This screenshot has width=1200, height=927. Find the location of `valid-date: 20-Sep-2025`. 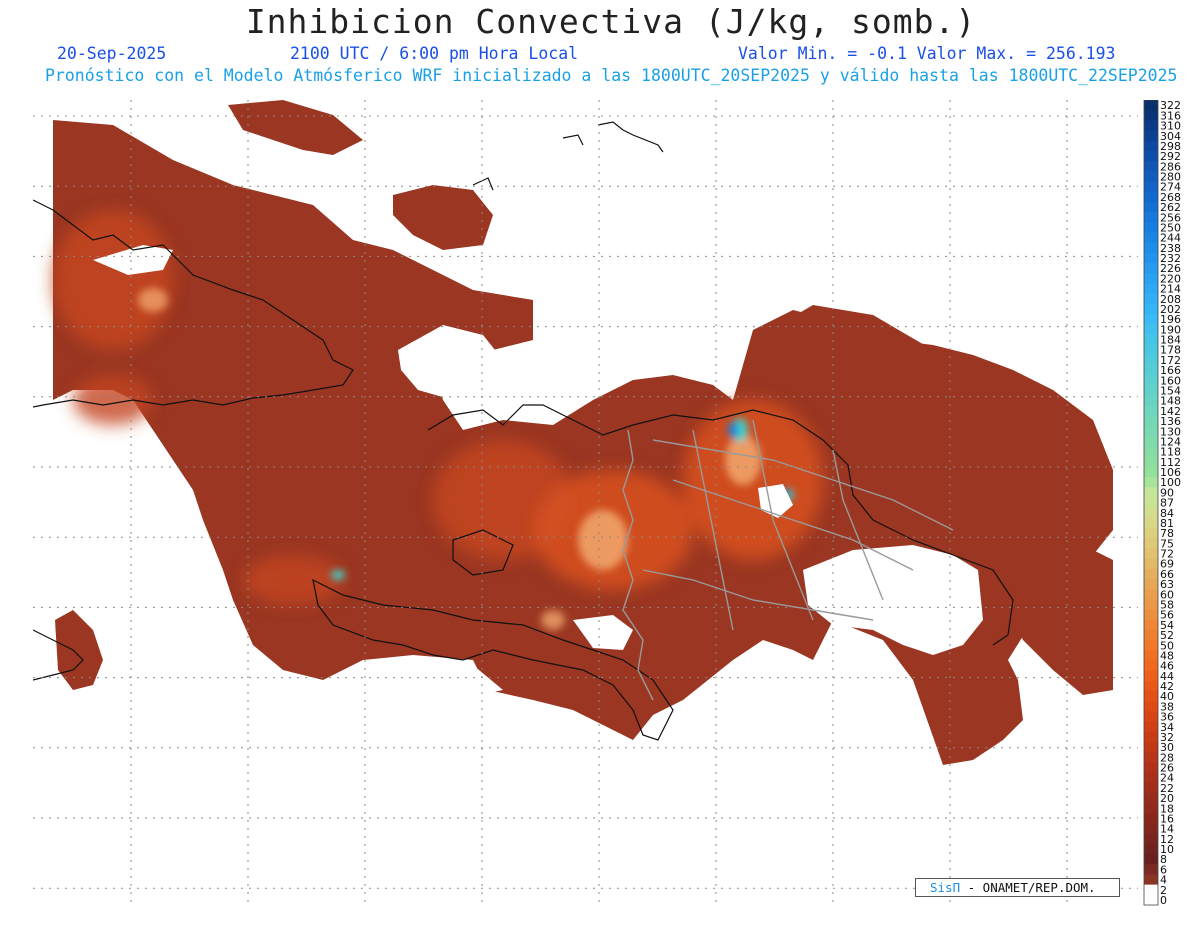

valid-date: 20-Sep-2025 is located at coordinates (112, 53).